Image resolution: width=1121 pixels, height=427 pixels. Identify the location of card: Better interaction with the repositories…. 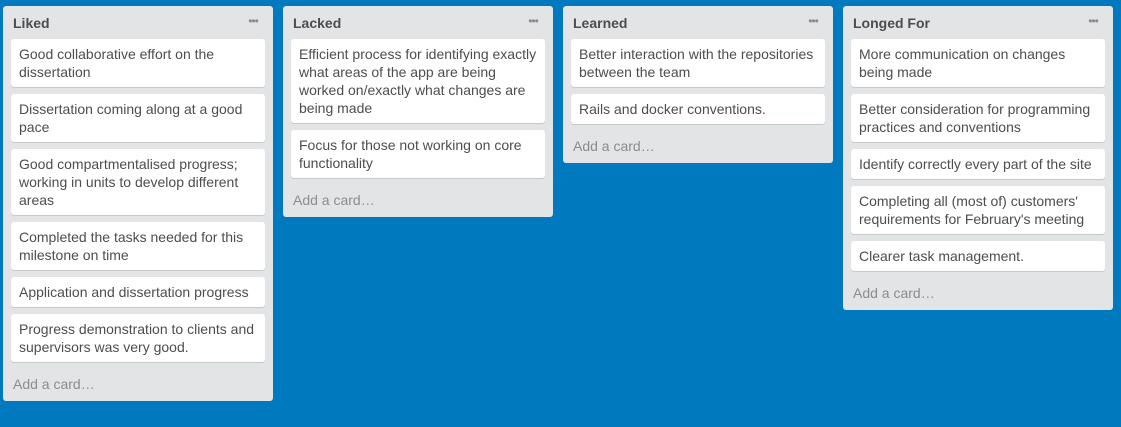
(698, 63).